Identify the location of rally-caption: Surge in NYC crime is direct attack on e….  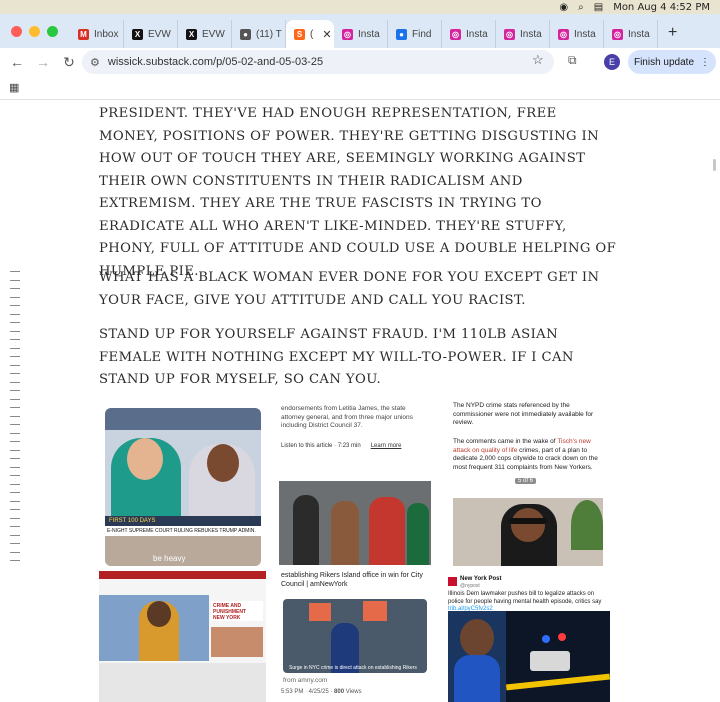
(353, 668).